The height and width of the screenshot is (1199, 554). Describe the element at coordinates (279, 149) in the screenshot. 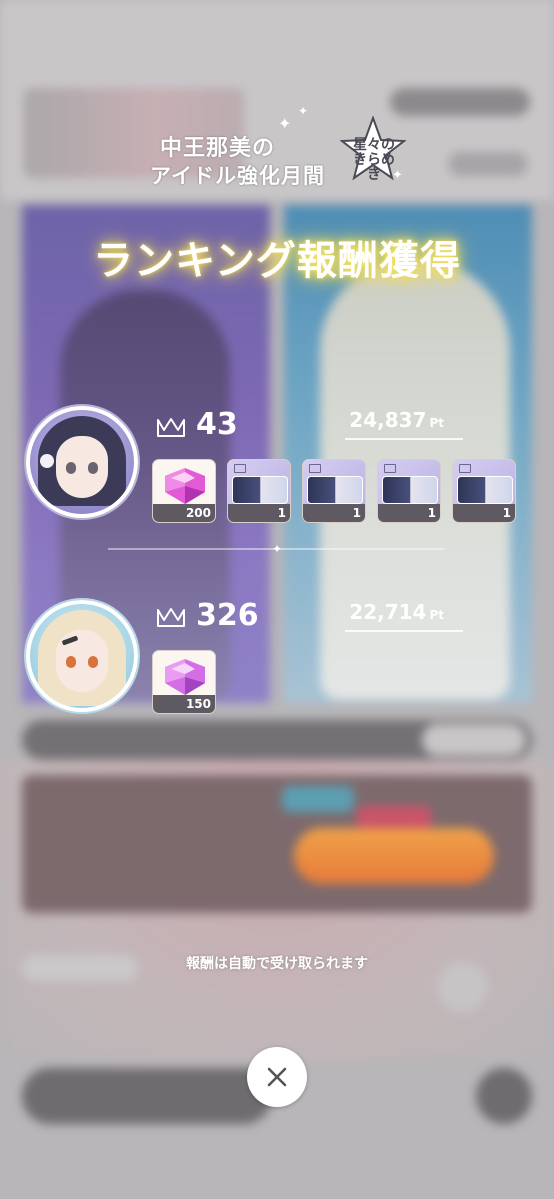

I see `event-logo: 中王那美の アイドル強化月間 星々のきらめき ✦ ✦ ✦` at that location.